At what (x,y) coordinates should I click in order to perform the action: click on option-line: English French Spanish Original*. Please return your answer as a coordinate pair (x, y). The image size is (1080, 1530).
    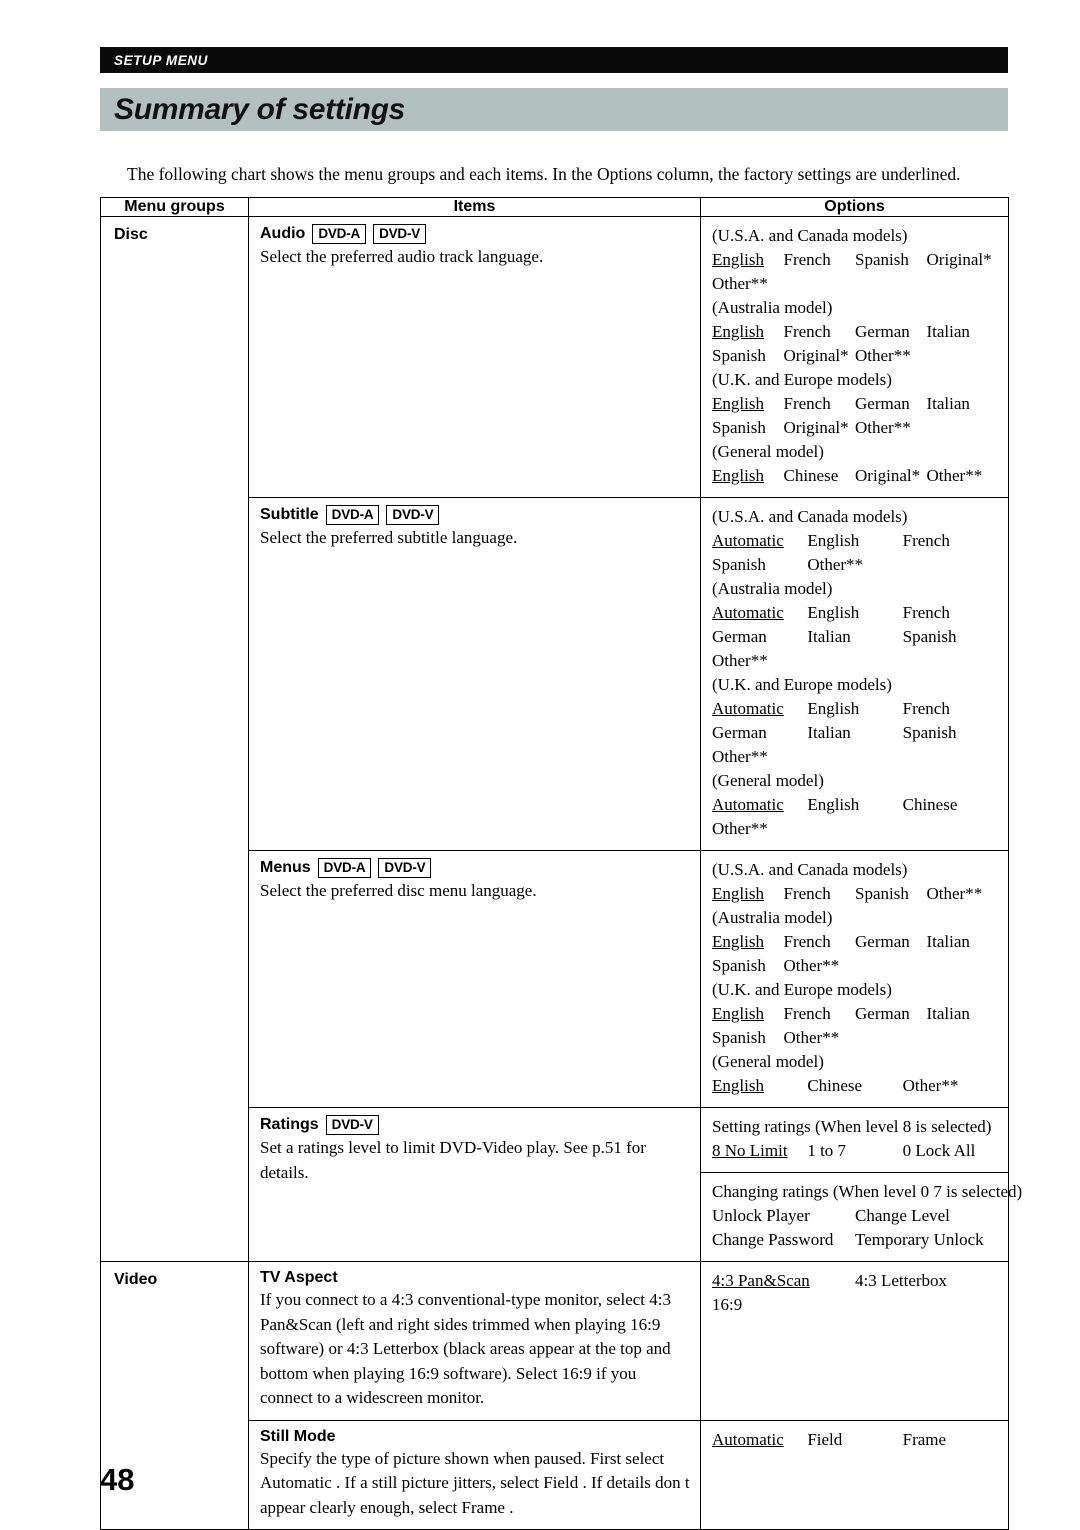
    Looking at the image, I should click on (855, 260).